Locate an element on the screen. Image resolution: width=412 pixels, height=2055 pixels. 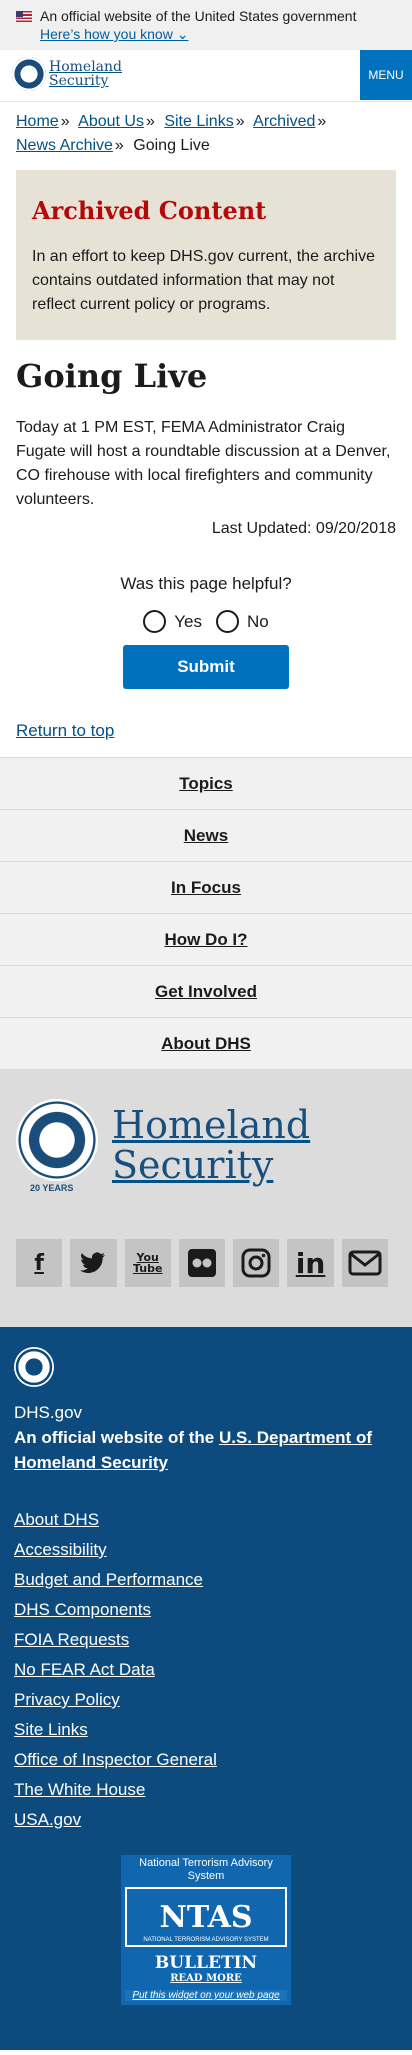
page-title: Going Live is located at coordinates (112, 376).